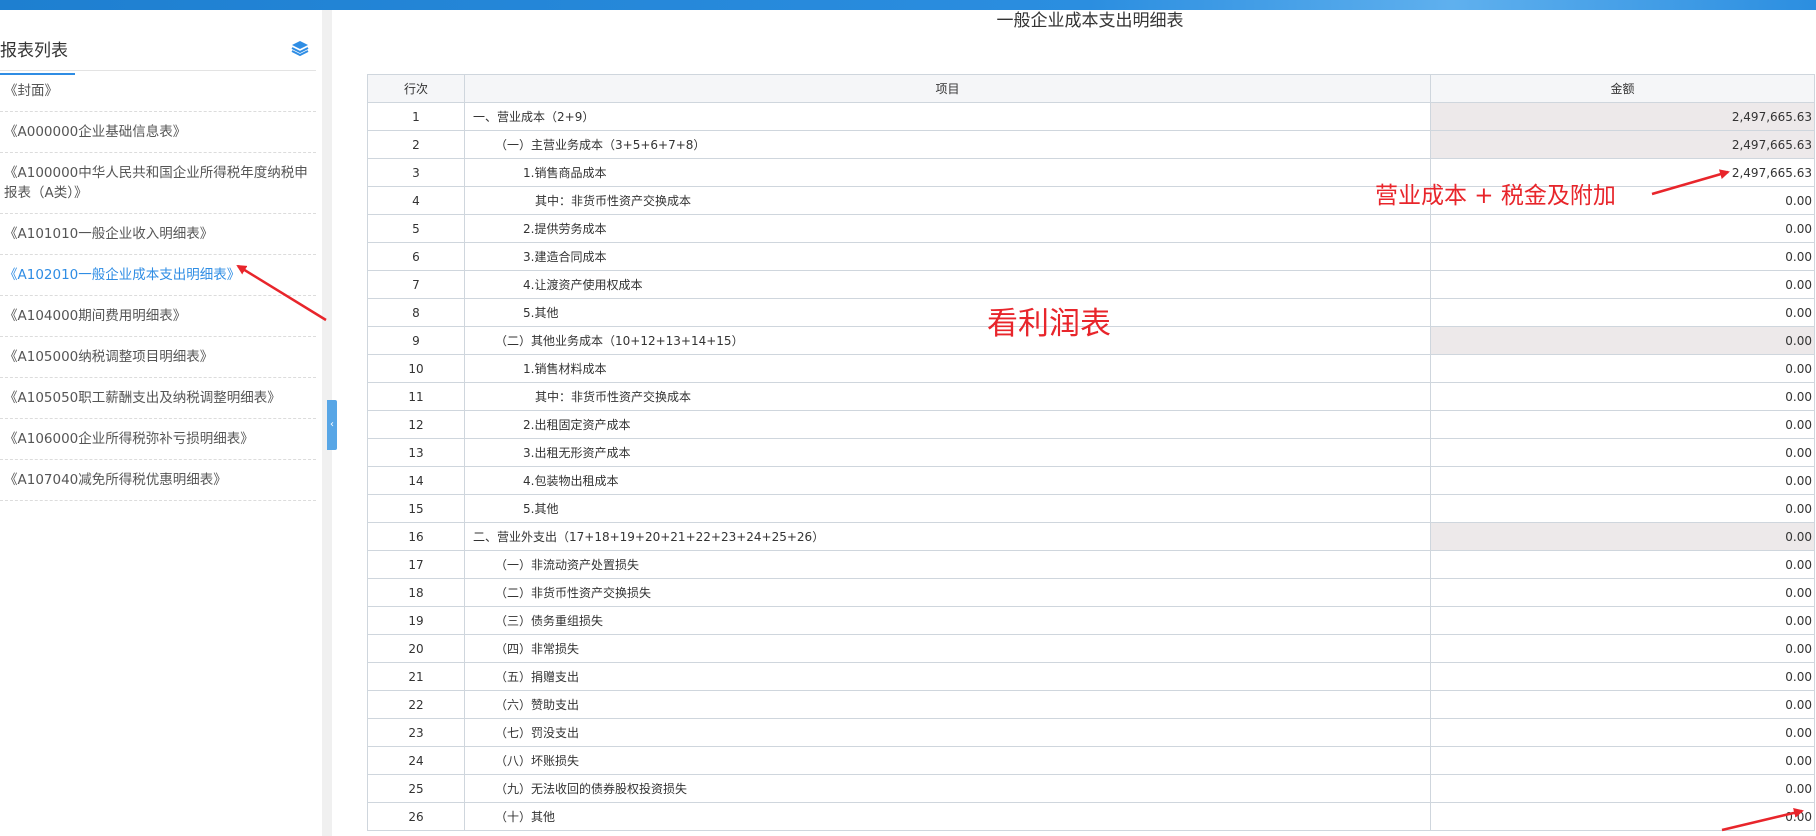  I want to click on table-row: 6 3.建造合同成本 0.00, so click(1091, 256).